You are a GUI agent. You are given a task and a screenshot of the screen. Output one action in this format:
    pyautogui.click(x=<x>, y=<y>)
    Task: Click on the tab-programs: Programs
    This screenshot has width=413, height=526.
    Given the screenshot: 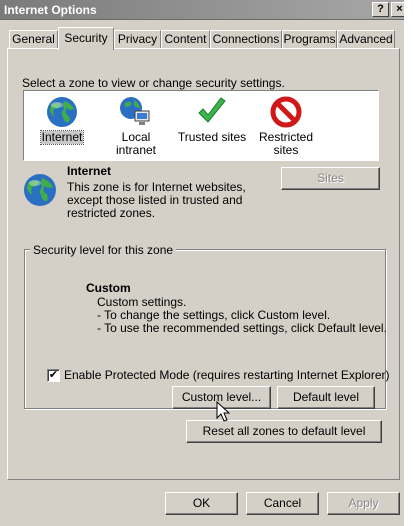 What is the action you would take?
    pyautogui.click(x=309, y=39)
    